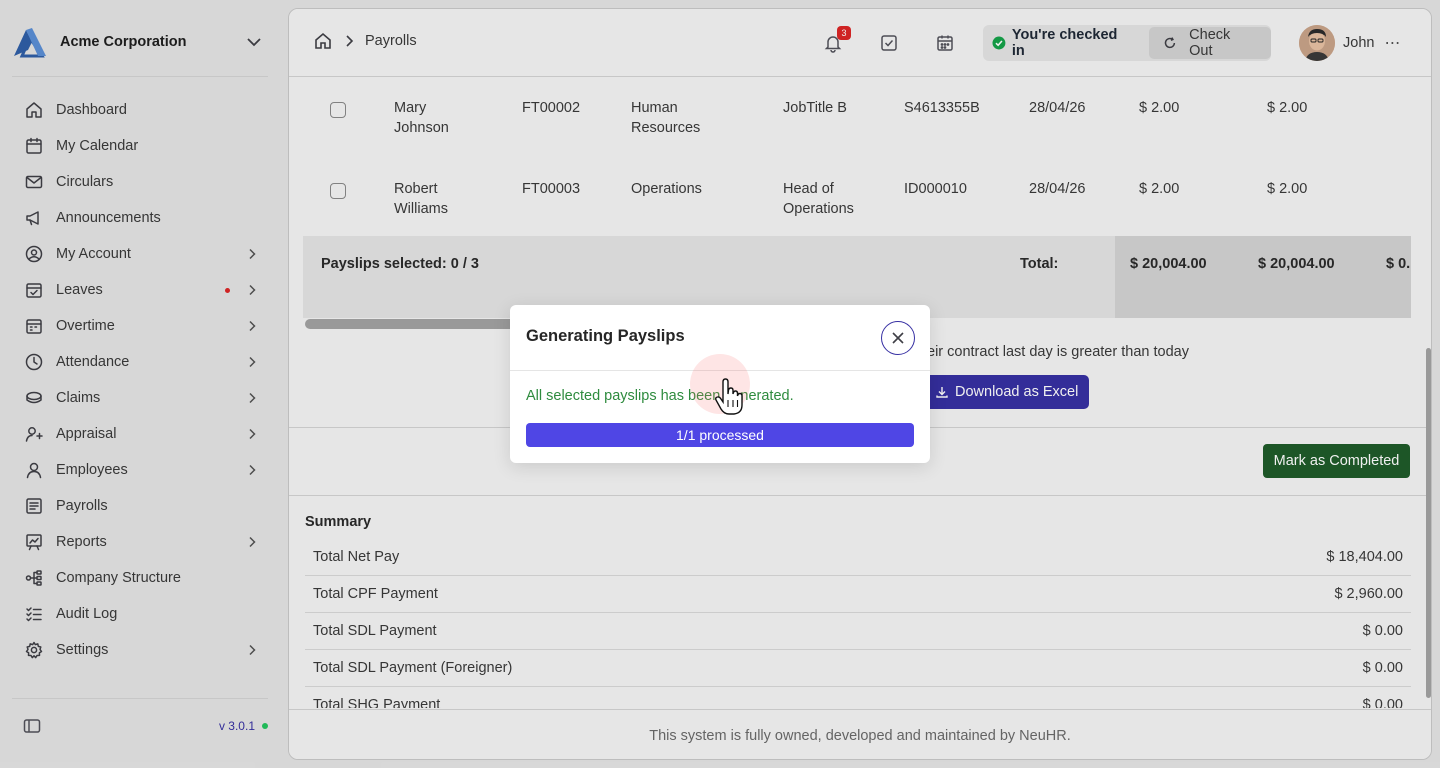 Image resolution: width=1440 pixels, height=768 pixels. I want to click on hand-cursor-icon, so click(729, 396).